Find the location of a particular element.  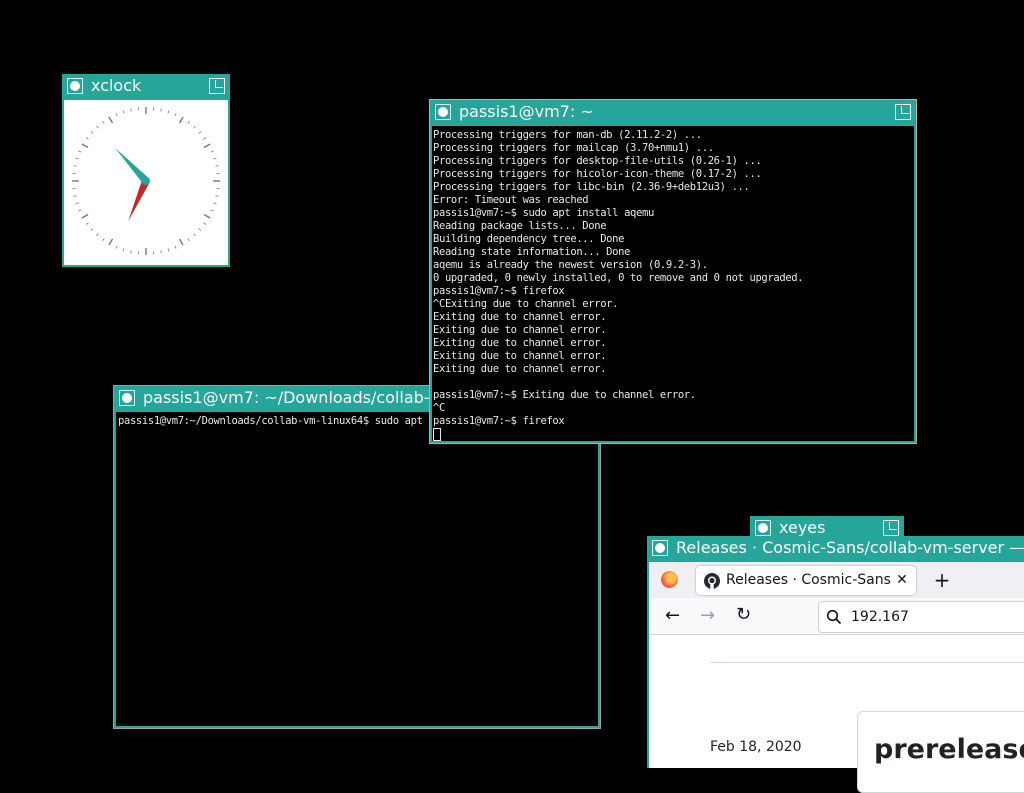

reload-icon: ↻ is located at coordinates (743, 614).